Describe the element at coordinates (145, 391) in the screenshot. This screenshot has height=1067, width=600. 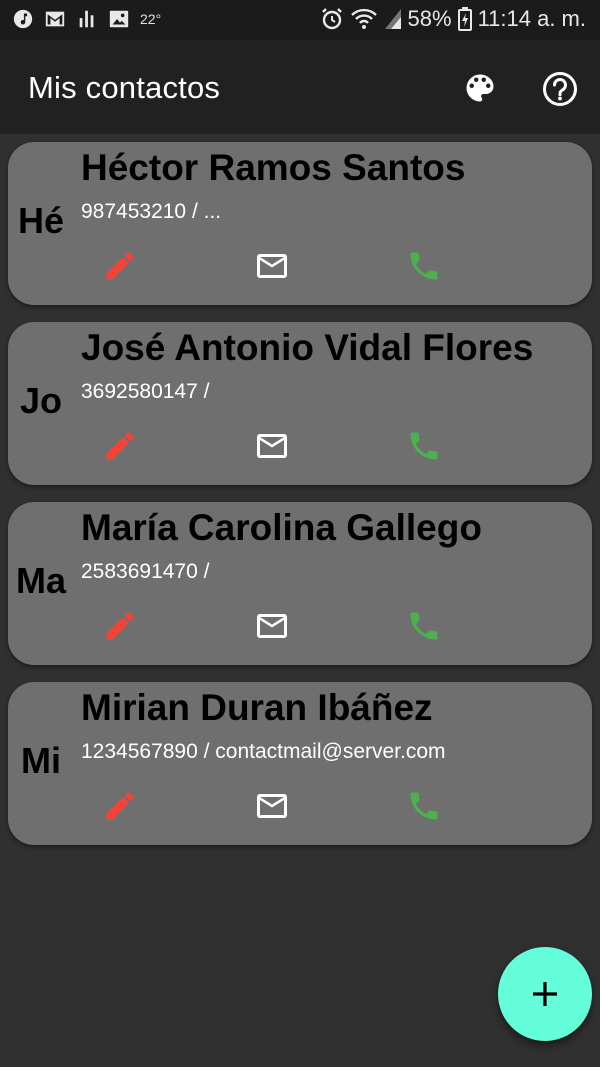
I see `contact-details: 3692580147 /` at that location.